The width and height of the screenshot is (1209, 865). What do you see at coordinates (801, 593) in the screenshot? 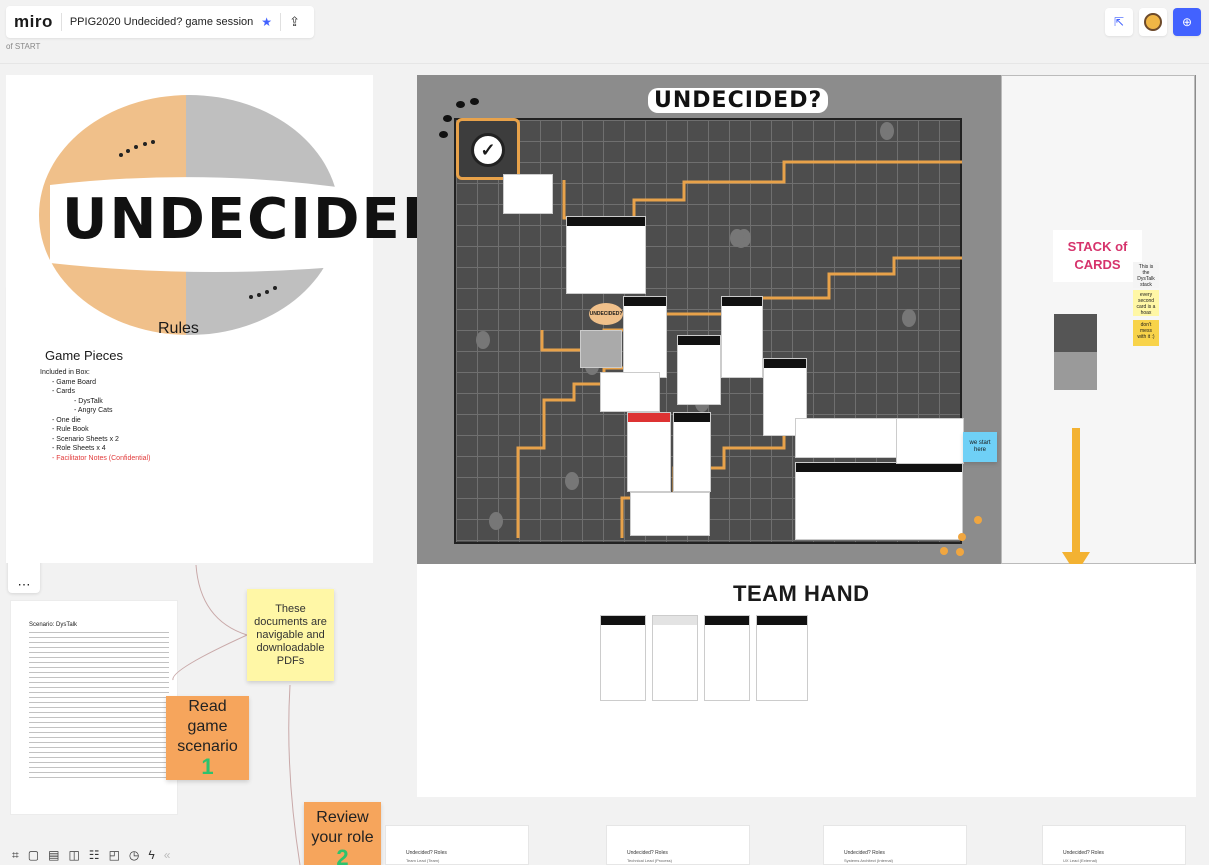
I see `team-hand-title: TEAM HAND` at bounding box center [801, 593].